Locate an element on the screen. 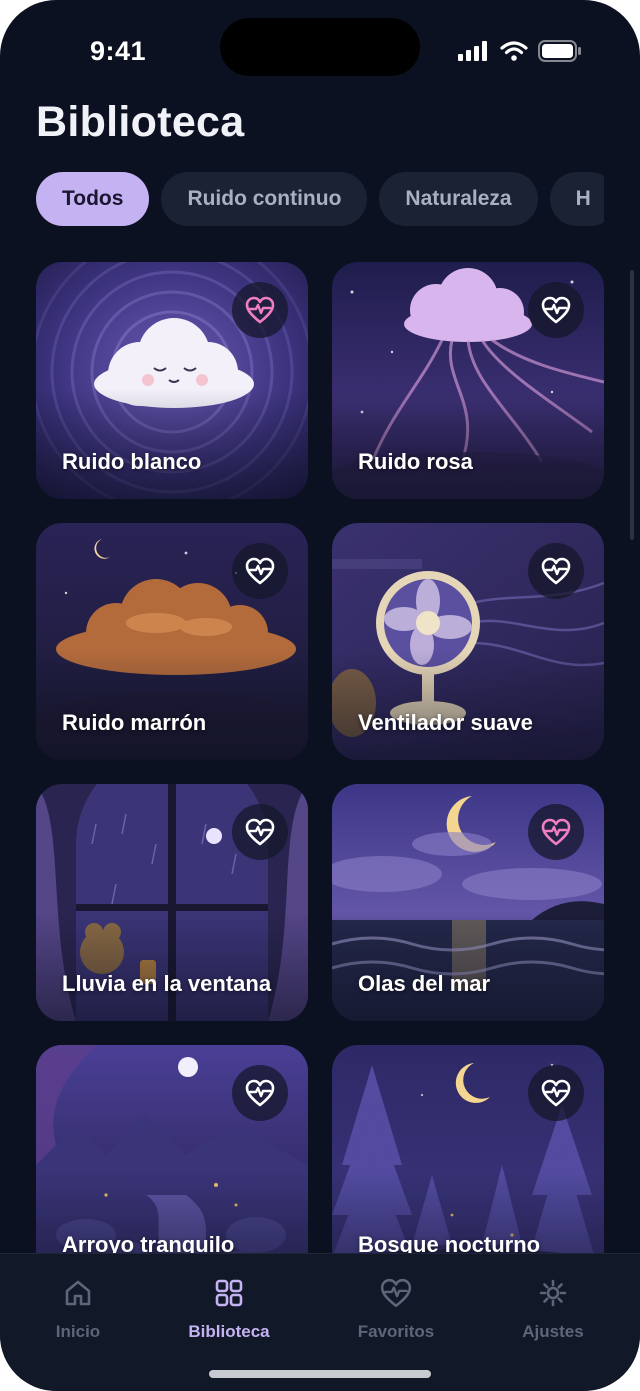 The height and width of the screenshot is (1391, 640). tab-ajustes: Ajustes is located at coordinates (553, 1310).